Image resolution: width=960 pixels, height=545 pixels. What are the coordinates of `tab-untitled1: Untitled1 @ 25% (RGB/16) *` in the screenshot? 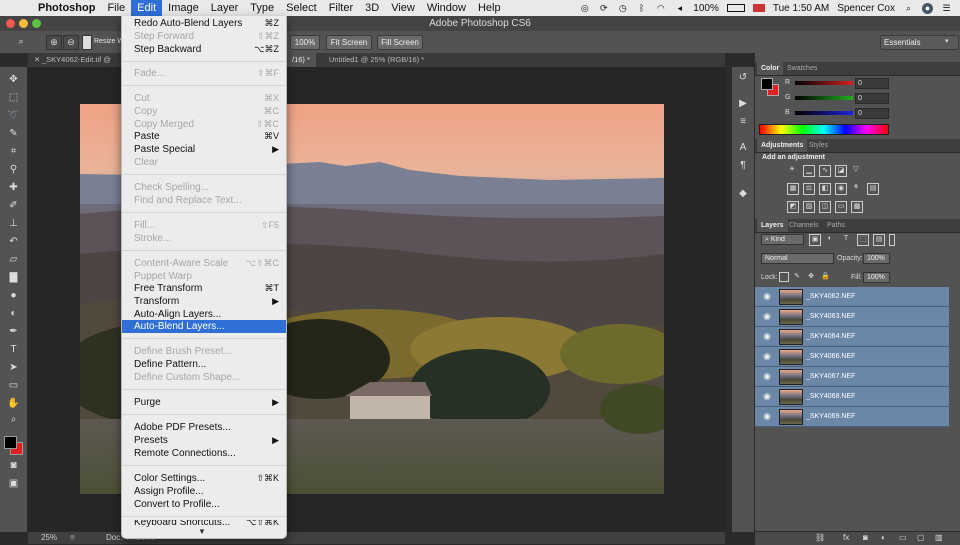 It's located at (376, 60).